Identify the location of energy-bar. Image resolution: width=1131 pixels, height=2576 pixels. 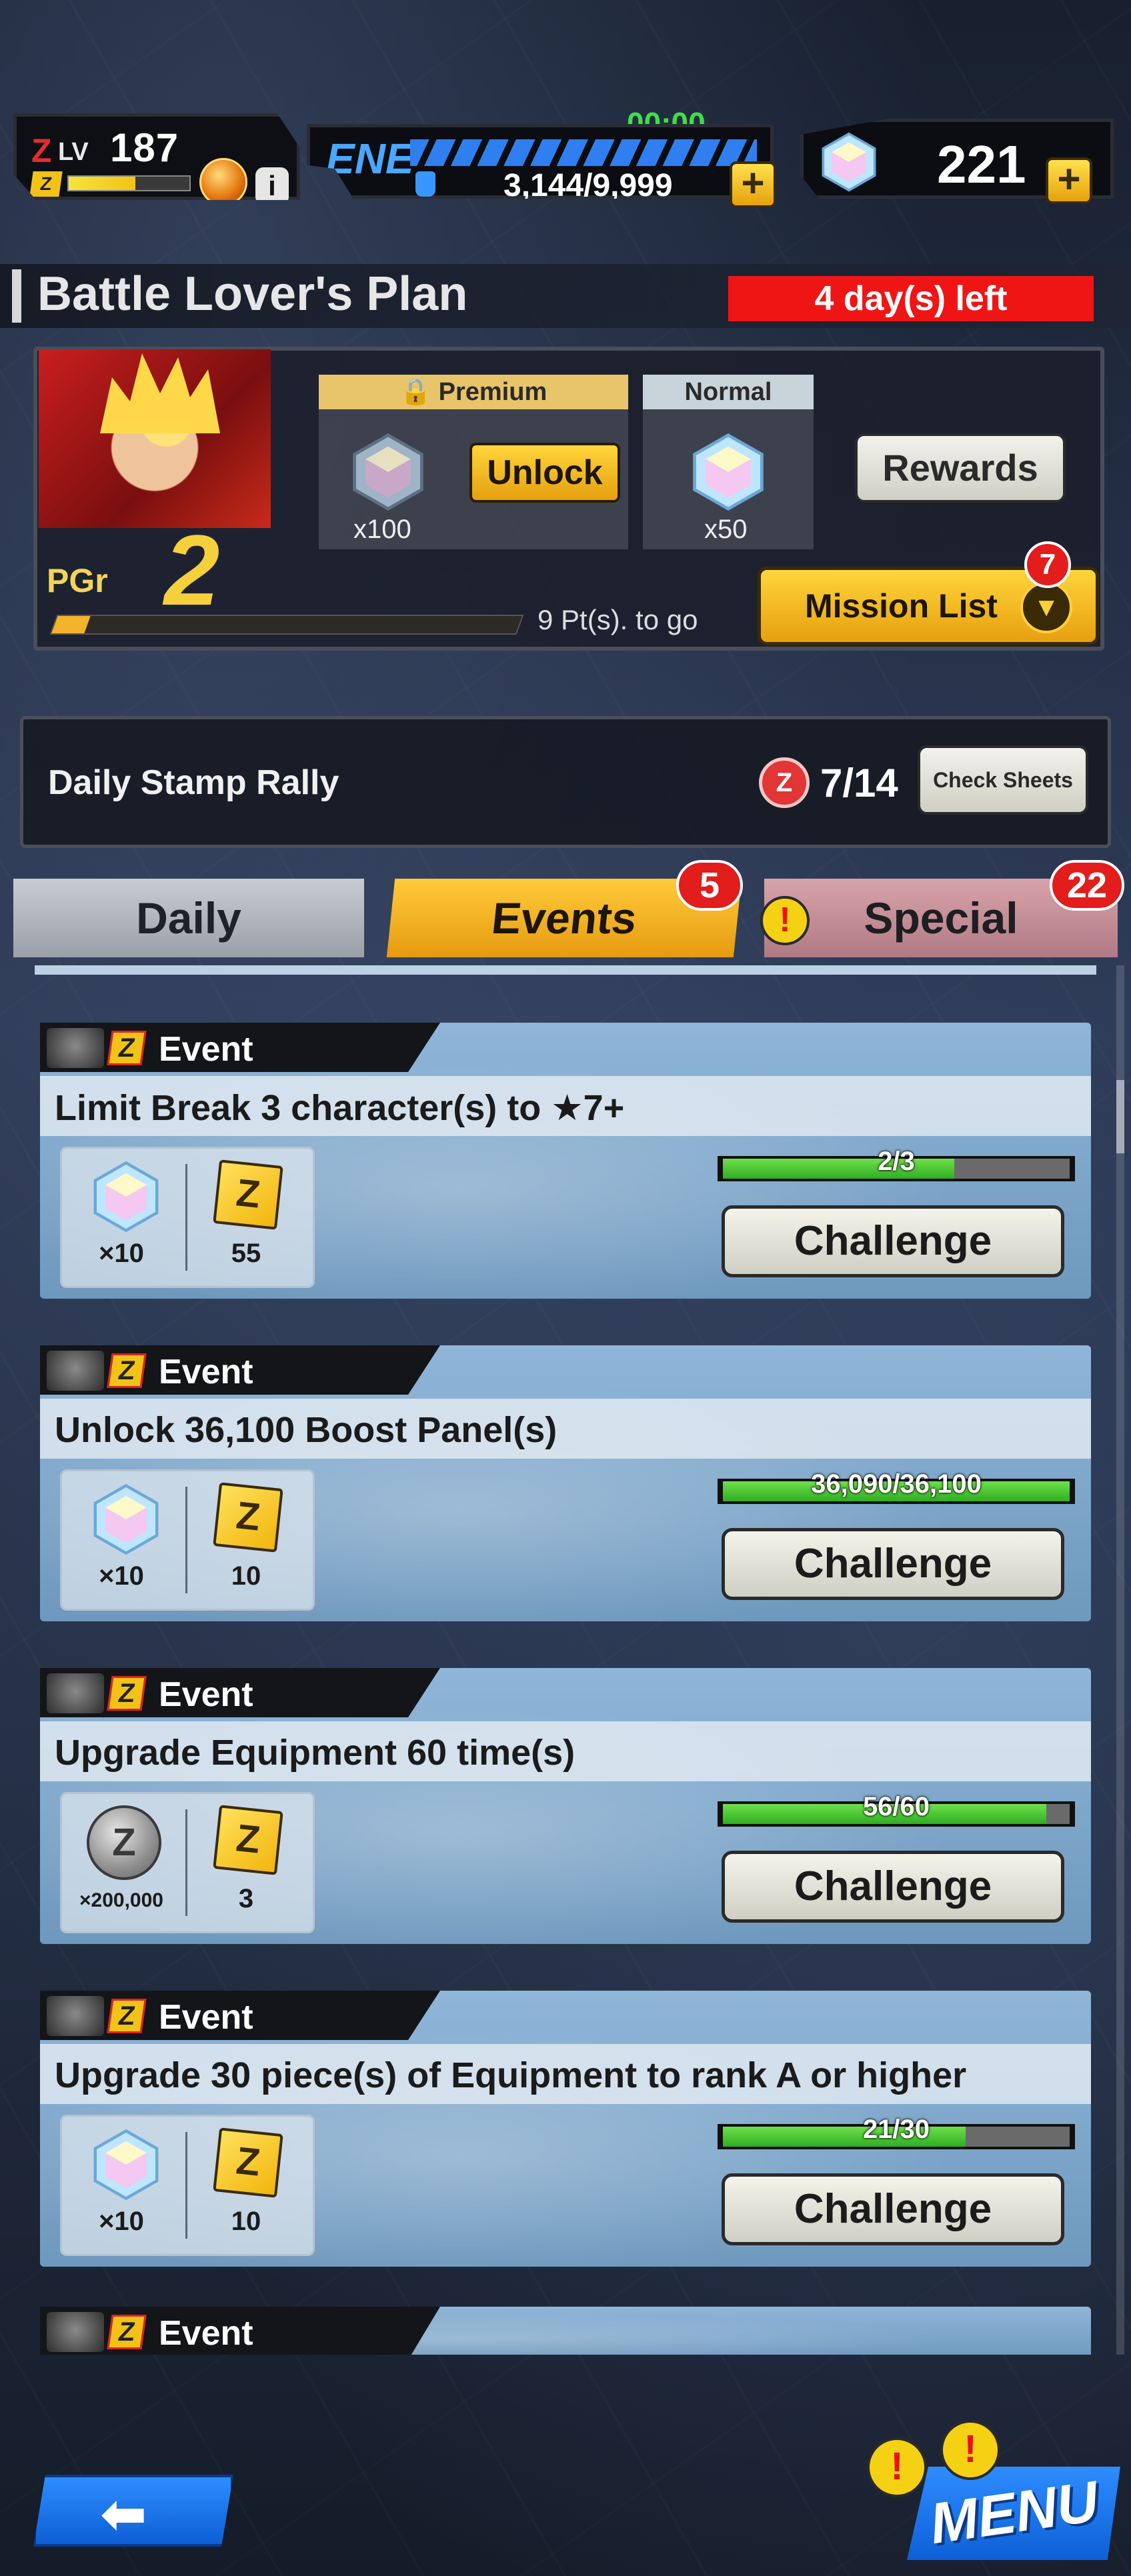
(583, 152).